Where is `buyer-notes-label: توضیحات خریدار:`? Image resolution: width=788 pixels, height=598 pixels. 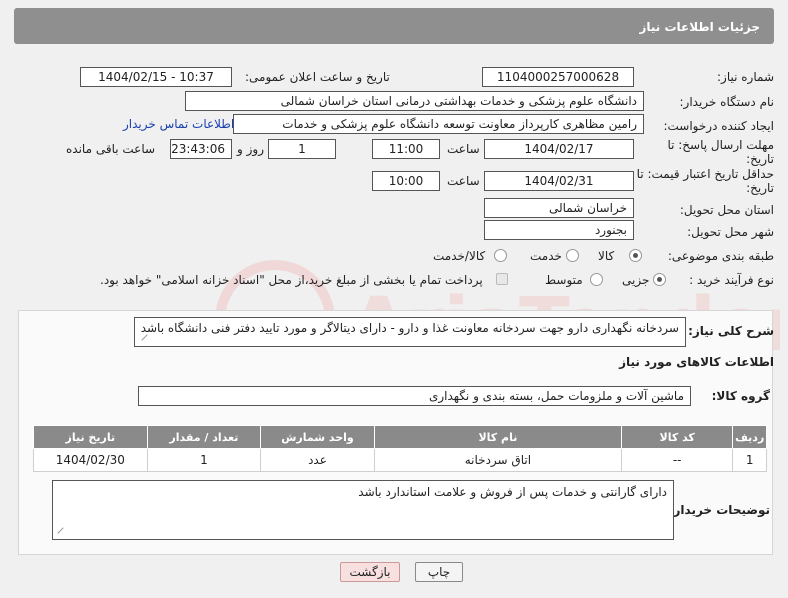
buyer-notes-label: توضیحات خریدار: is located at coordinates (719, 510).